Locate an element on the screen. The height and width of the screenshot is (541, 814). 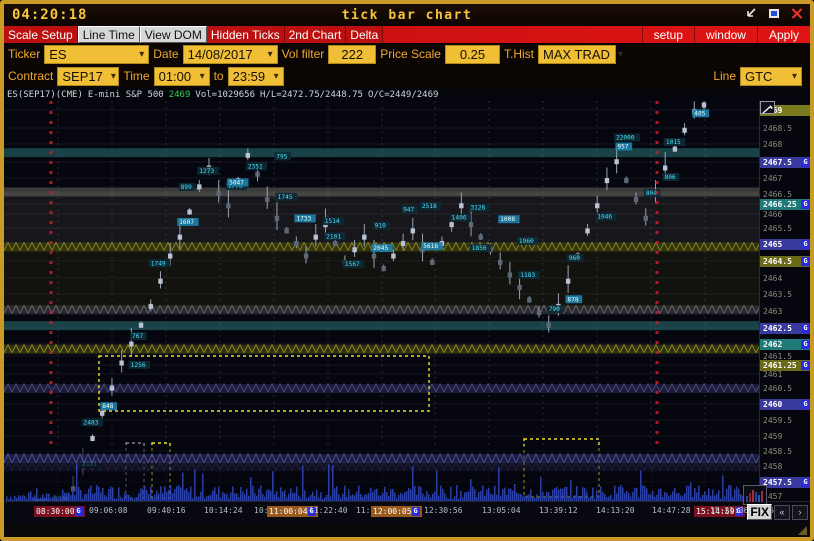
time-tick-label: 08:30:00 is located at coordinates (55, 511).